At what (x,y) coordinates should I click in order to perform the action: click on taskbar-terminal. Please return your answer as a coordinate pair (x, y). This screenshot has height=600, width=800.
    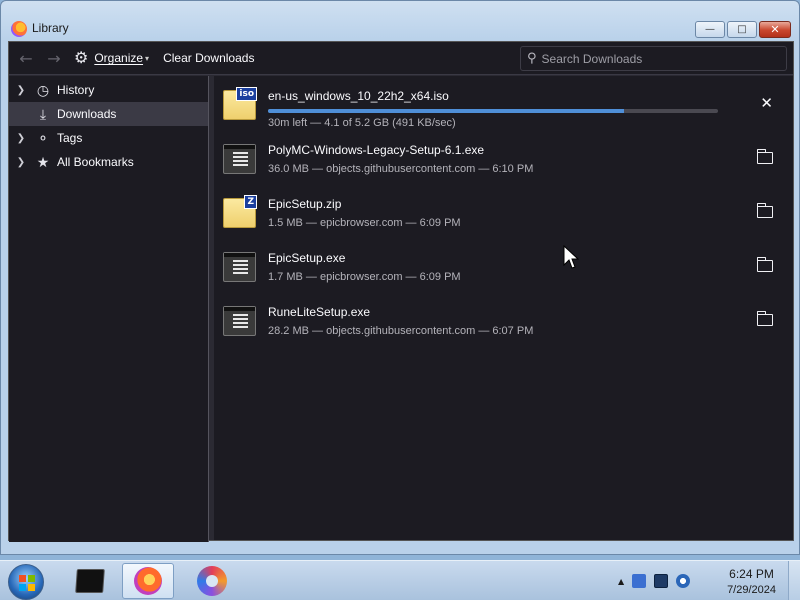
    Looking at the image, I should click on (90, 581).